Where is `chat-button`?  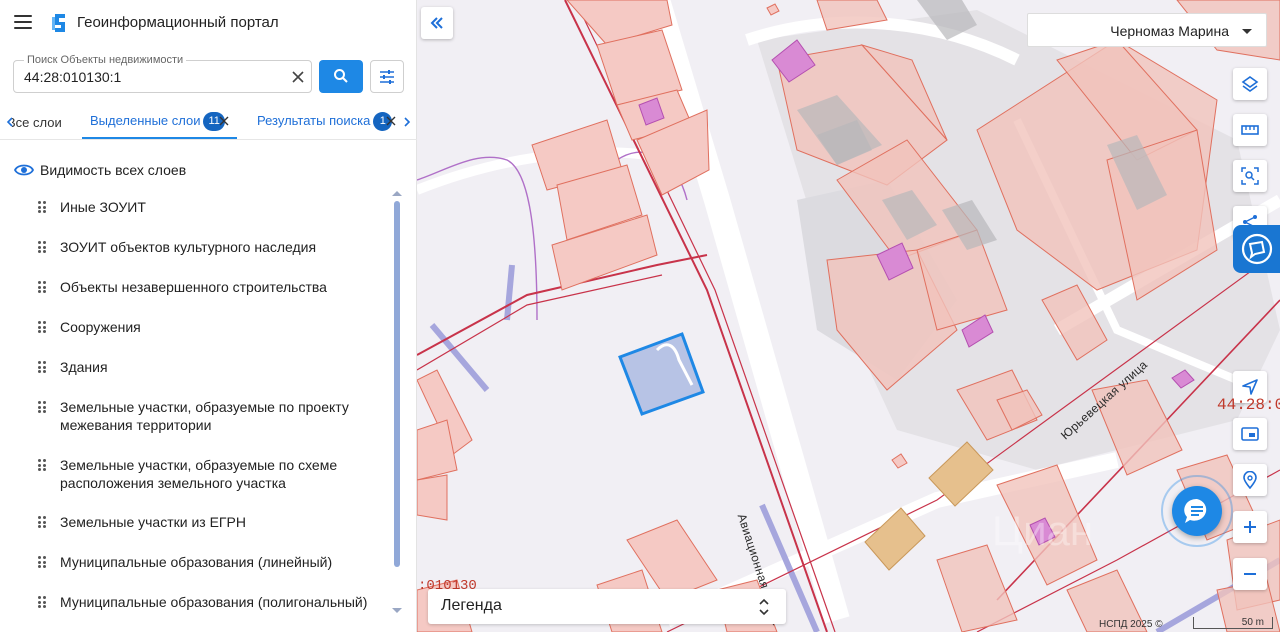 chat-button is located at coordinates (1197, 511).